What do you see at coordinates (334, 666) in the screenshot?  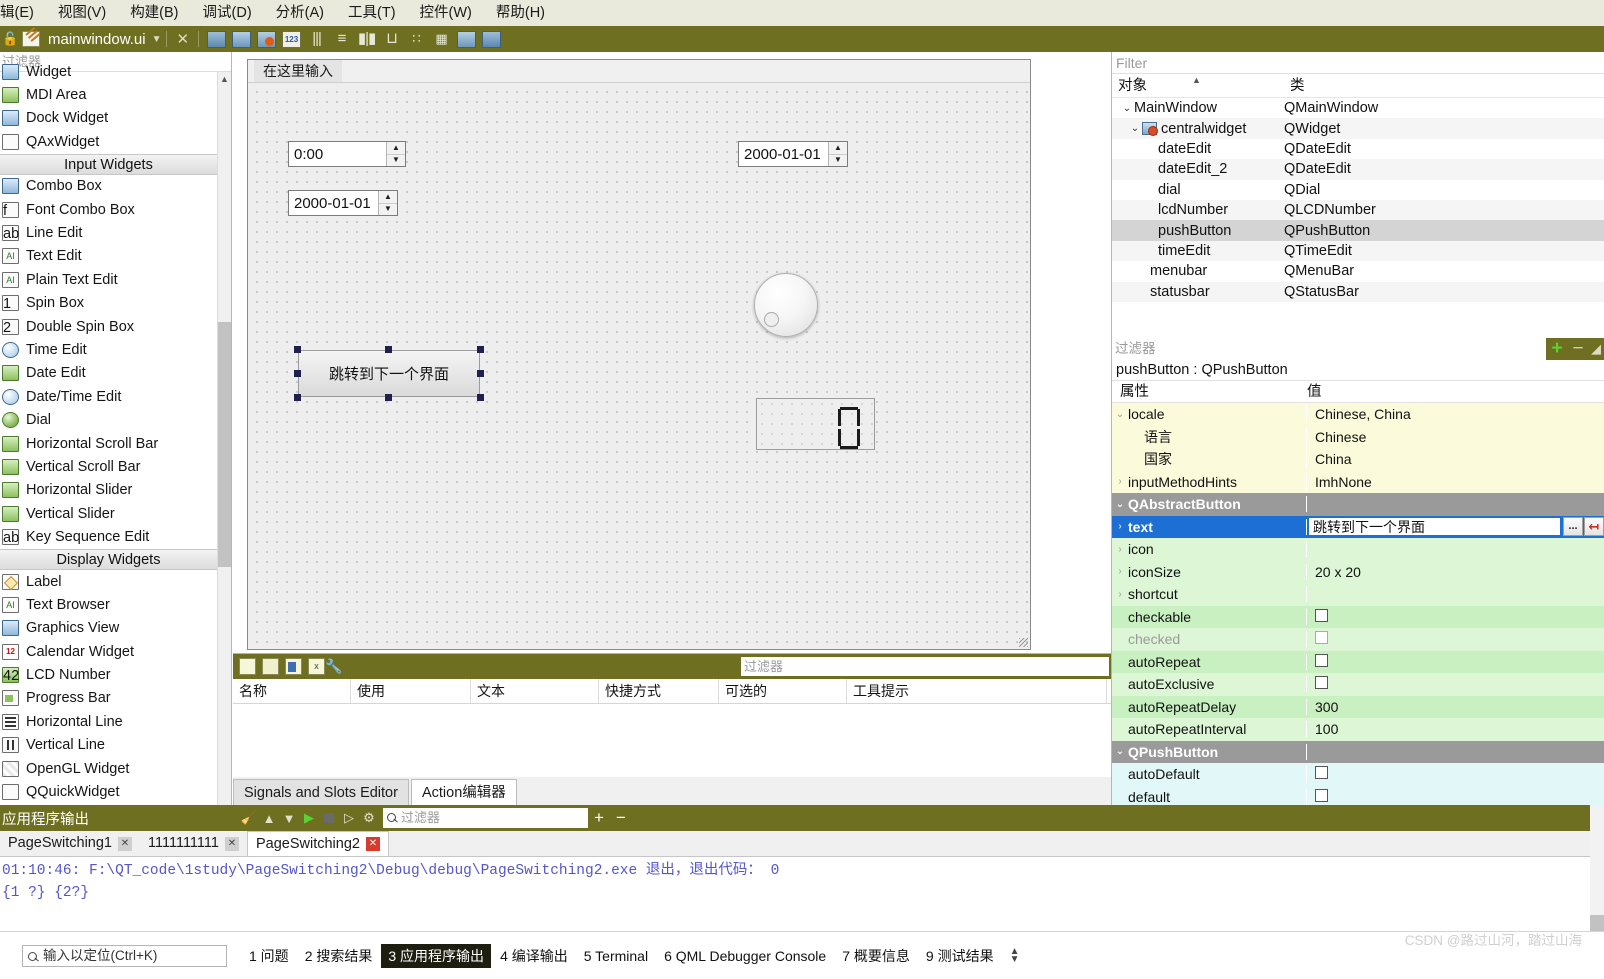 I see `configure-icon: 🔧` at bounding box center [334, 666].